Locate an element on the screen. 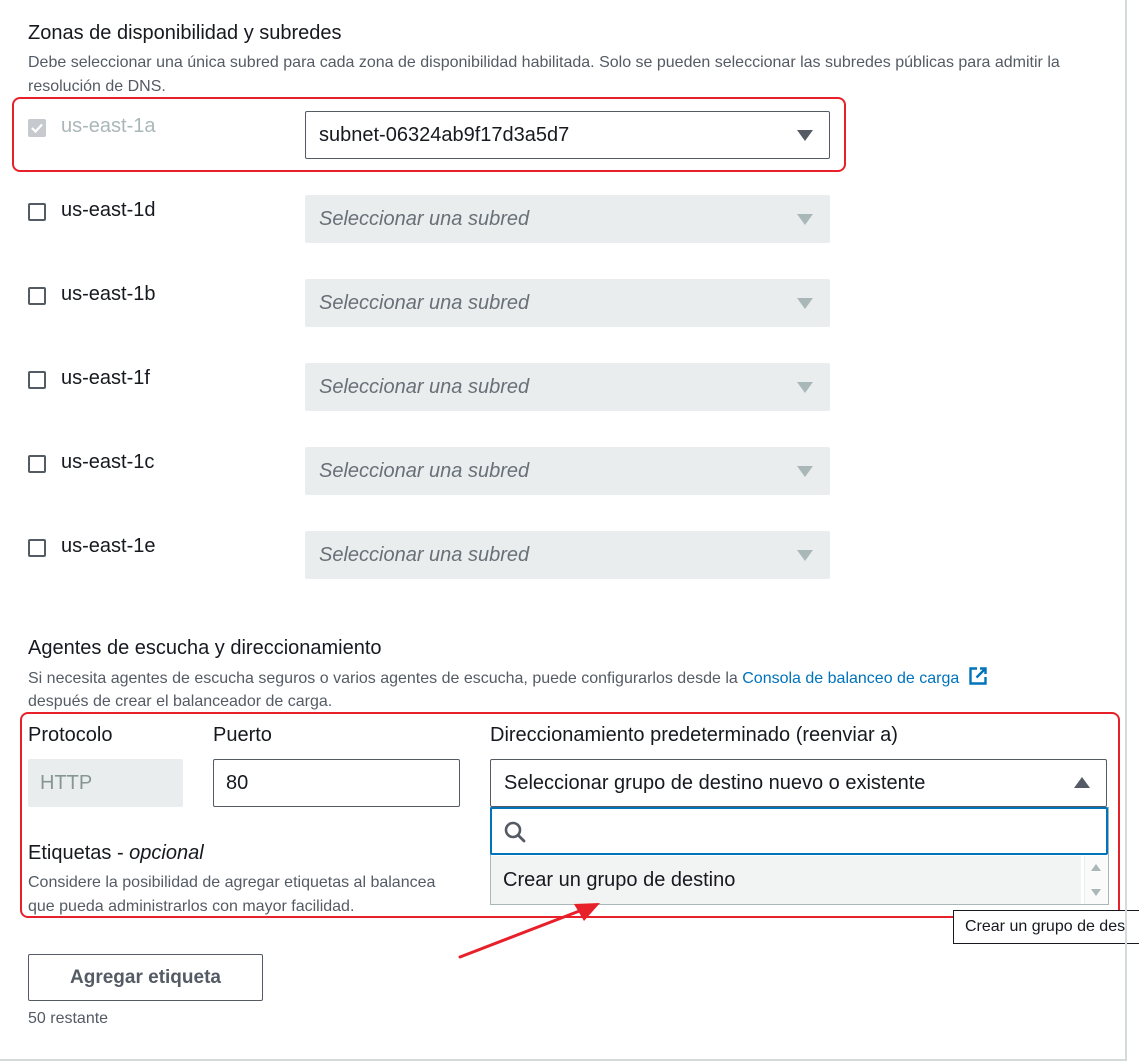 The image size is (1139, 1063). az-label-us-east-1d: us-east-1d is located at coordinates (108, 210).